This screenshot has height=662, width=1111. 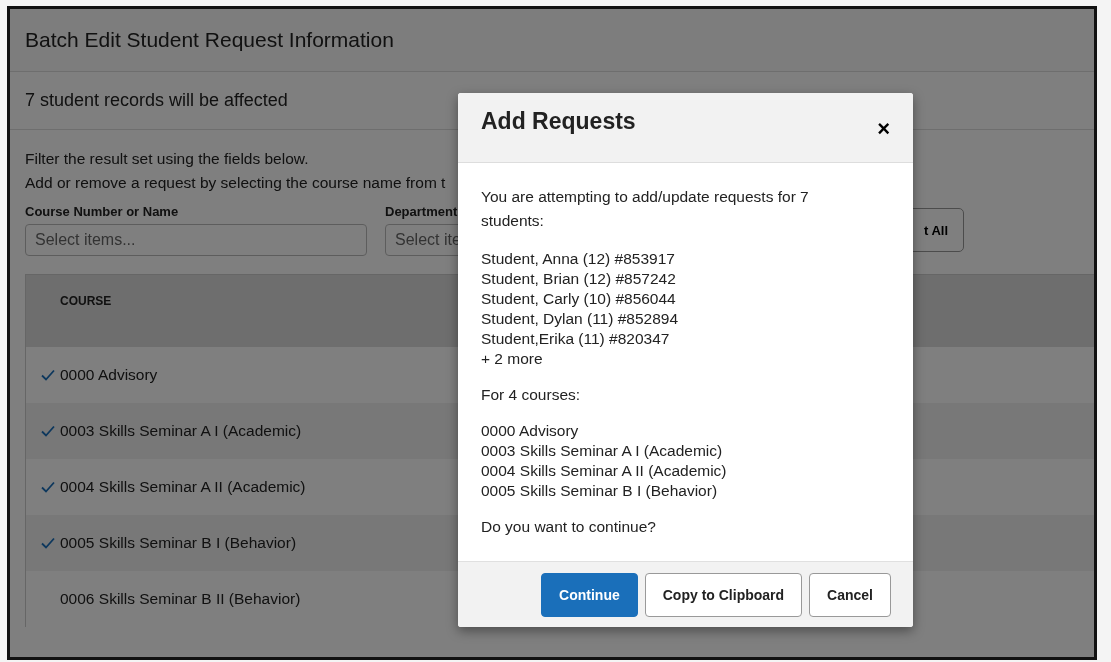 I want to click on confirm-question: Do you want to continue?, so click(x=569, y=527).